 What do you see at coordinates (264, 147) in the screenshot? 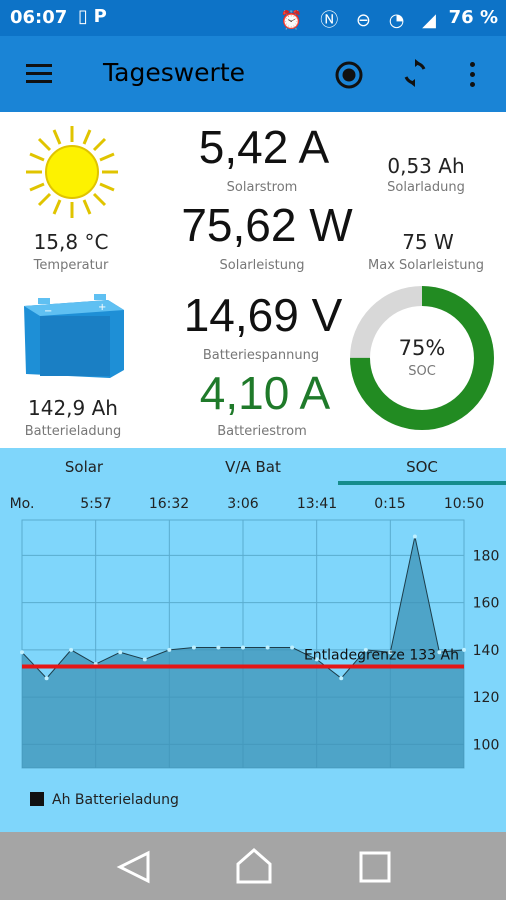
I see `solar-current-value: 5,42 A` at bounding box center [264, 147].